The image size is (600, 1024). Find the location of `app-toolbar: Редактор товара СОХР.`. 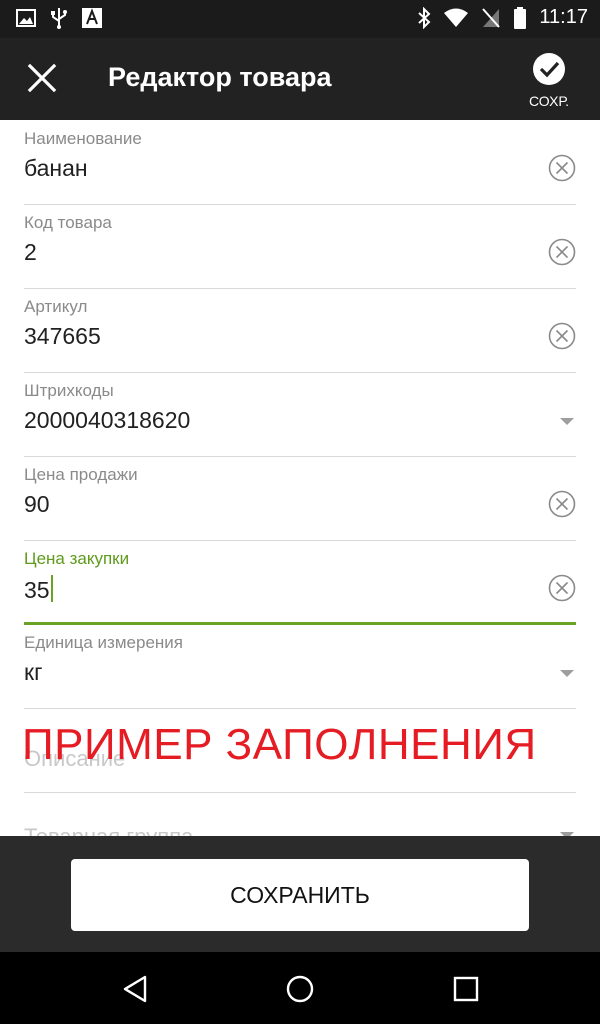

app-toolbar: Редактор товара СОХР. is located at coordinates (300, 79).